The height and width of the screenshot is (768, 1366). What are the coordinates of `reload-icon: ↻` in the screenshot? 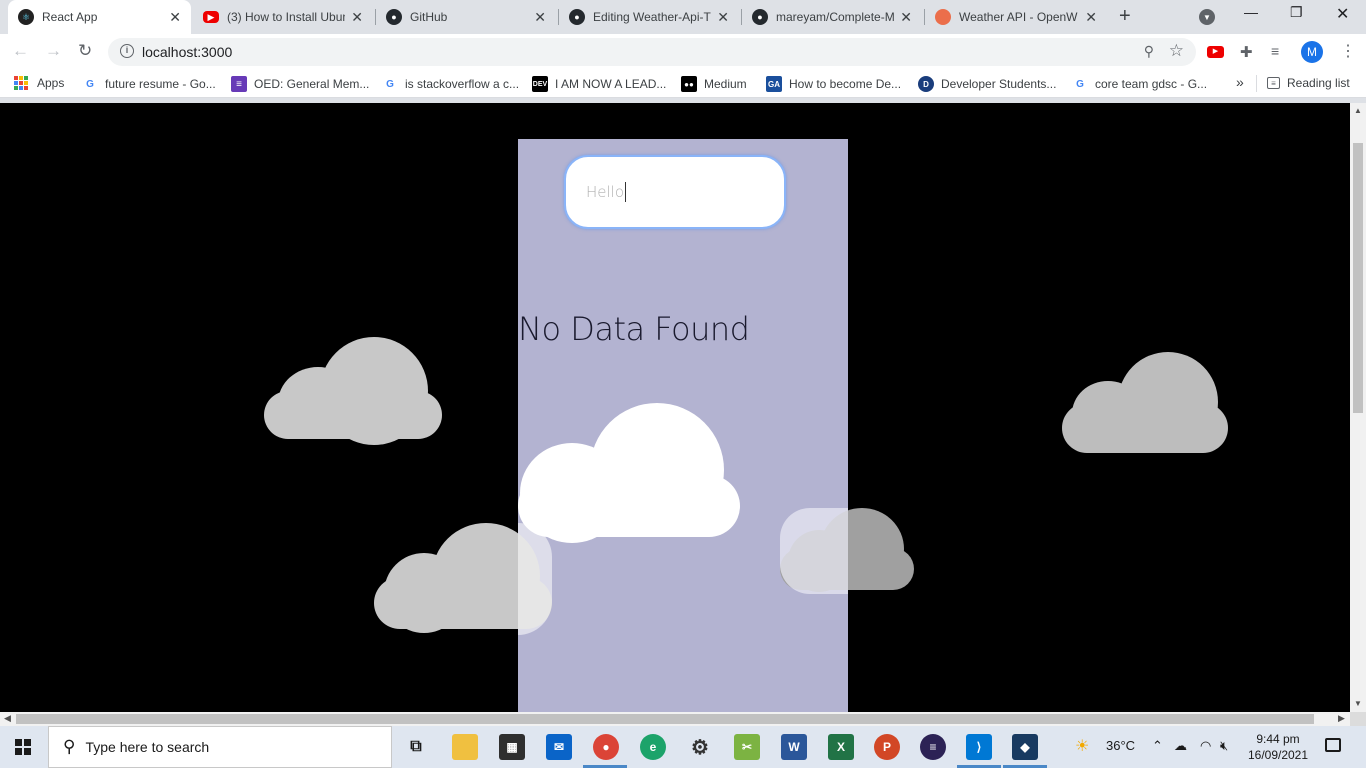 It's located at (85, 51).